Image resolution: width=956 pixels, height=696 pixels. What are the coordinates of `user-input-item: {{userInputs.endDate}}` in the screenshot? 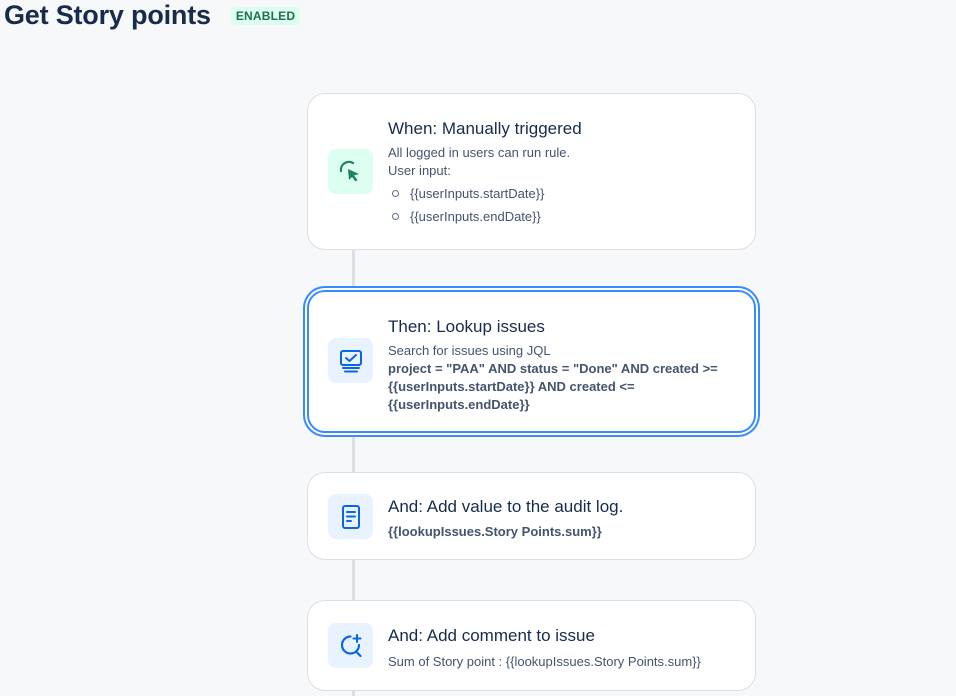 It's located at (563, 216).